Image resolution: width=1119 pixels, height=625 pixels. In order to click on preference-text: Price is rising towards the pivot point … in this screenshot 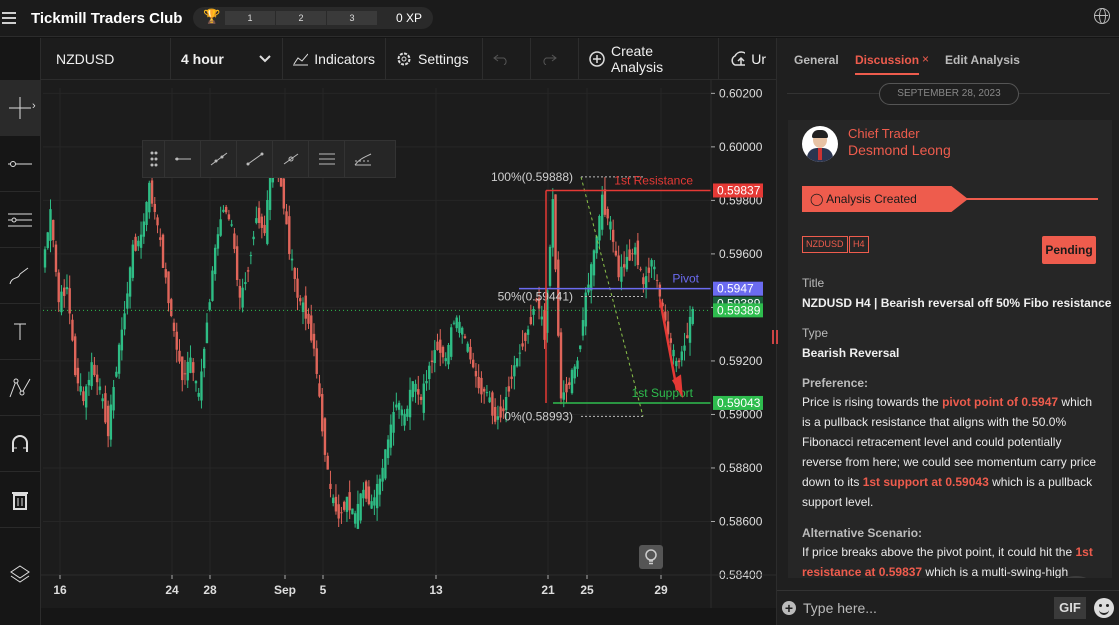, I will do `click(949, 452)`.